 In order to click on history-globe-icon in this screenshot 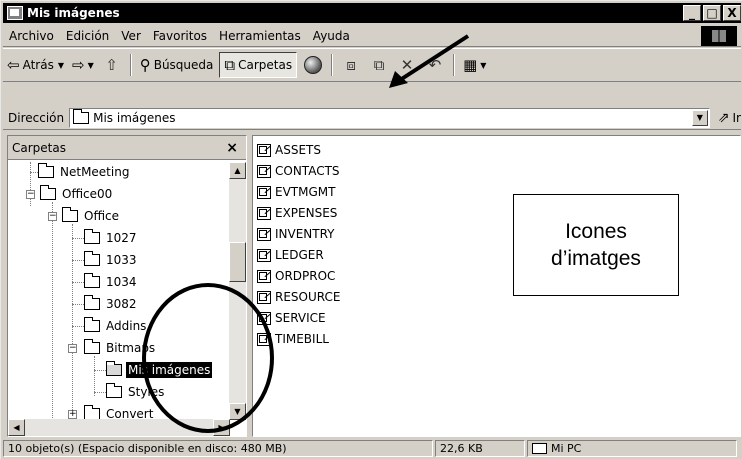, I will do `click(313, 65)`.